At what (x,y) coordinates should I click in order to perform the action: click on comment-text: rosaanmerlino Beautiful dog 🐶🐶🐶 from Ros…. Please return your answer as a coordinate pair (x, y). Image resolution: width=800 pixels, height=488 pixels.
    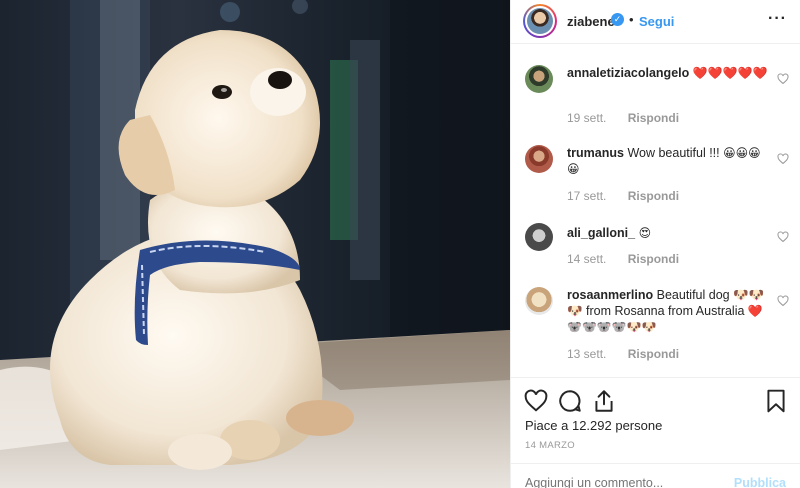
    Looking at the image, I should click on (669, 311).